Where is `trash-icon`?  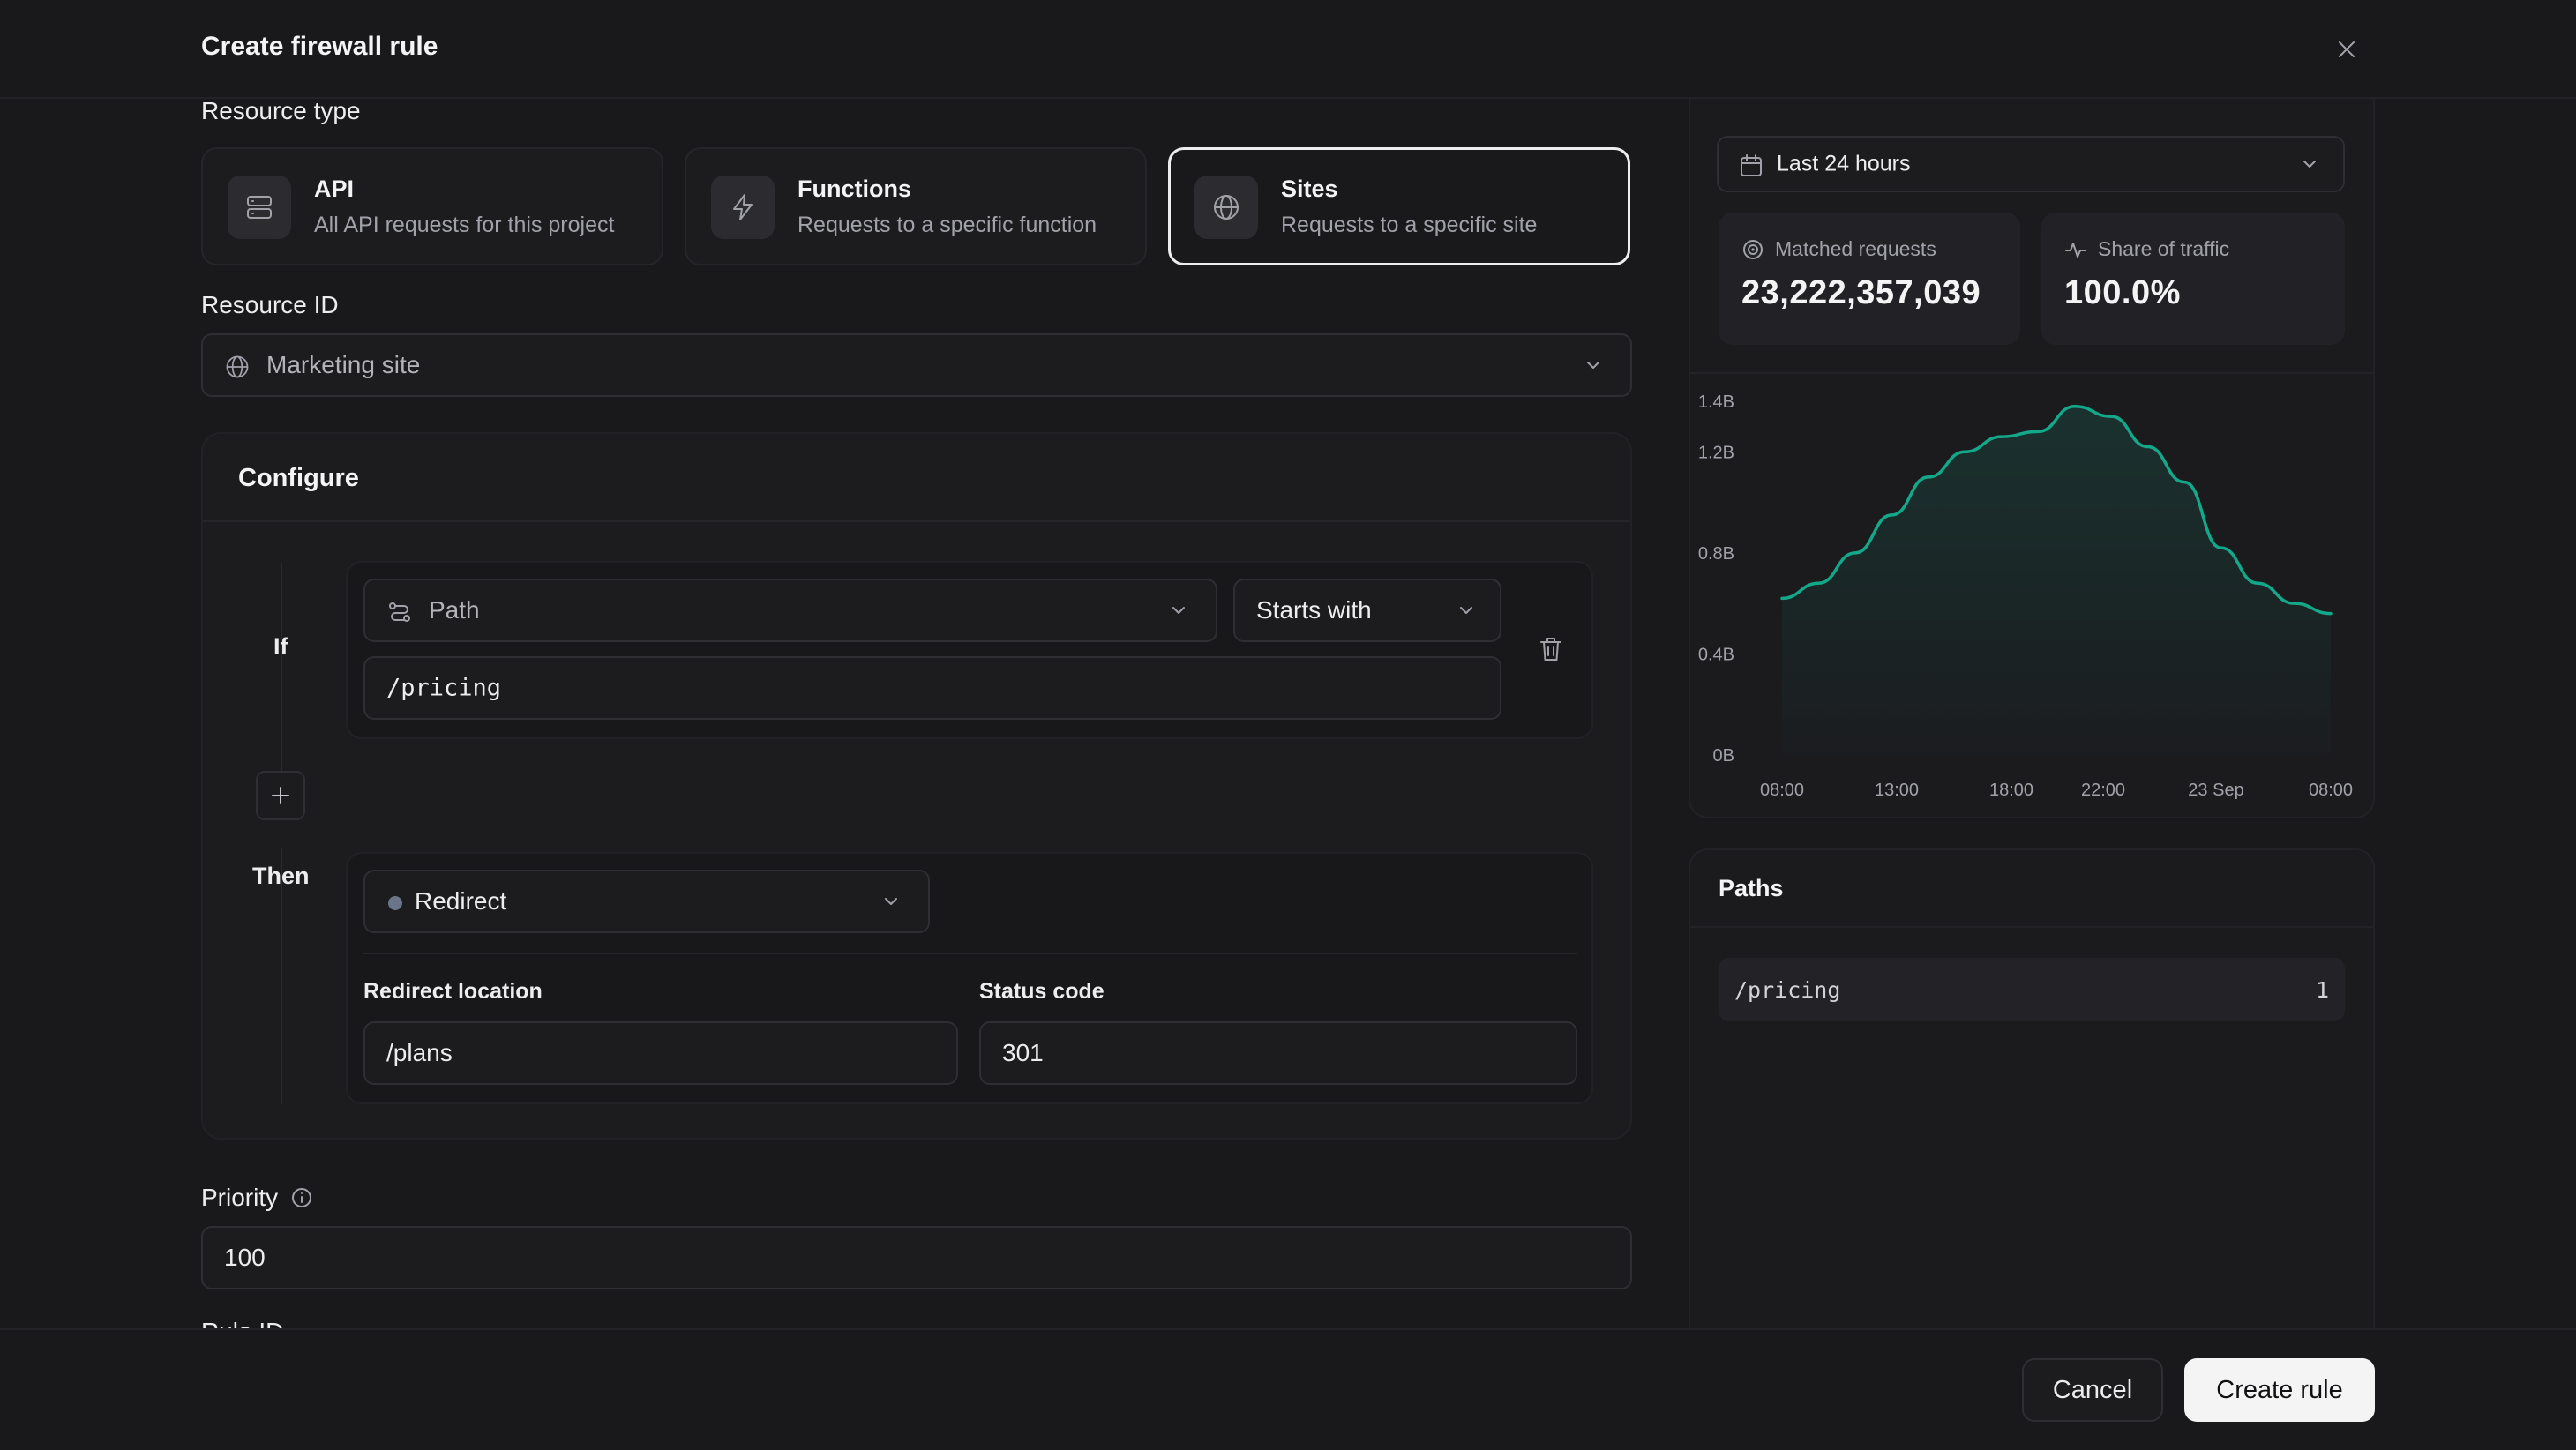
trash-icon is located at coordinates (1550, 649).